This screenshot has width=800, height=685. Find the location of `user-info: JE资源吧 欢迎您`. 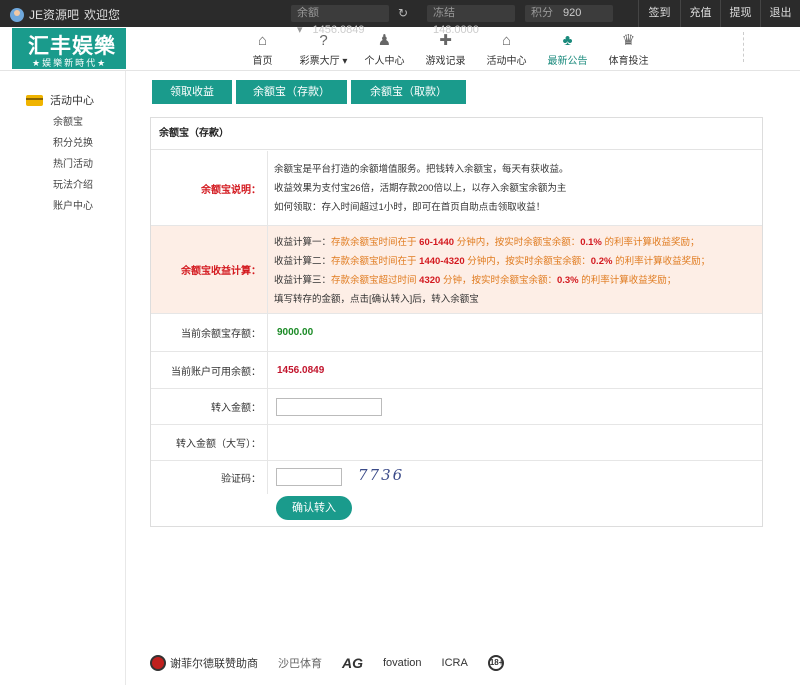

user-info: JE资源吧 欢迎您 is located at coordinates (65, 14).